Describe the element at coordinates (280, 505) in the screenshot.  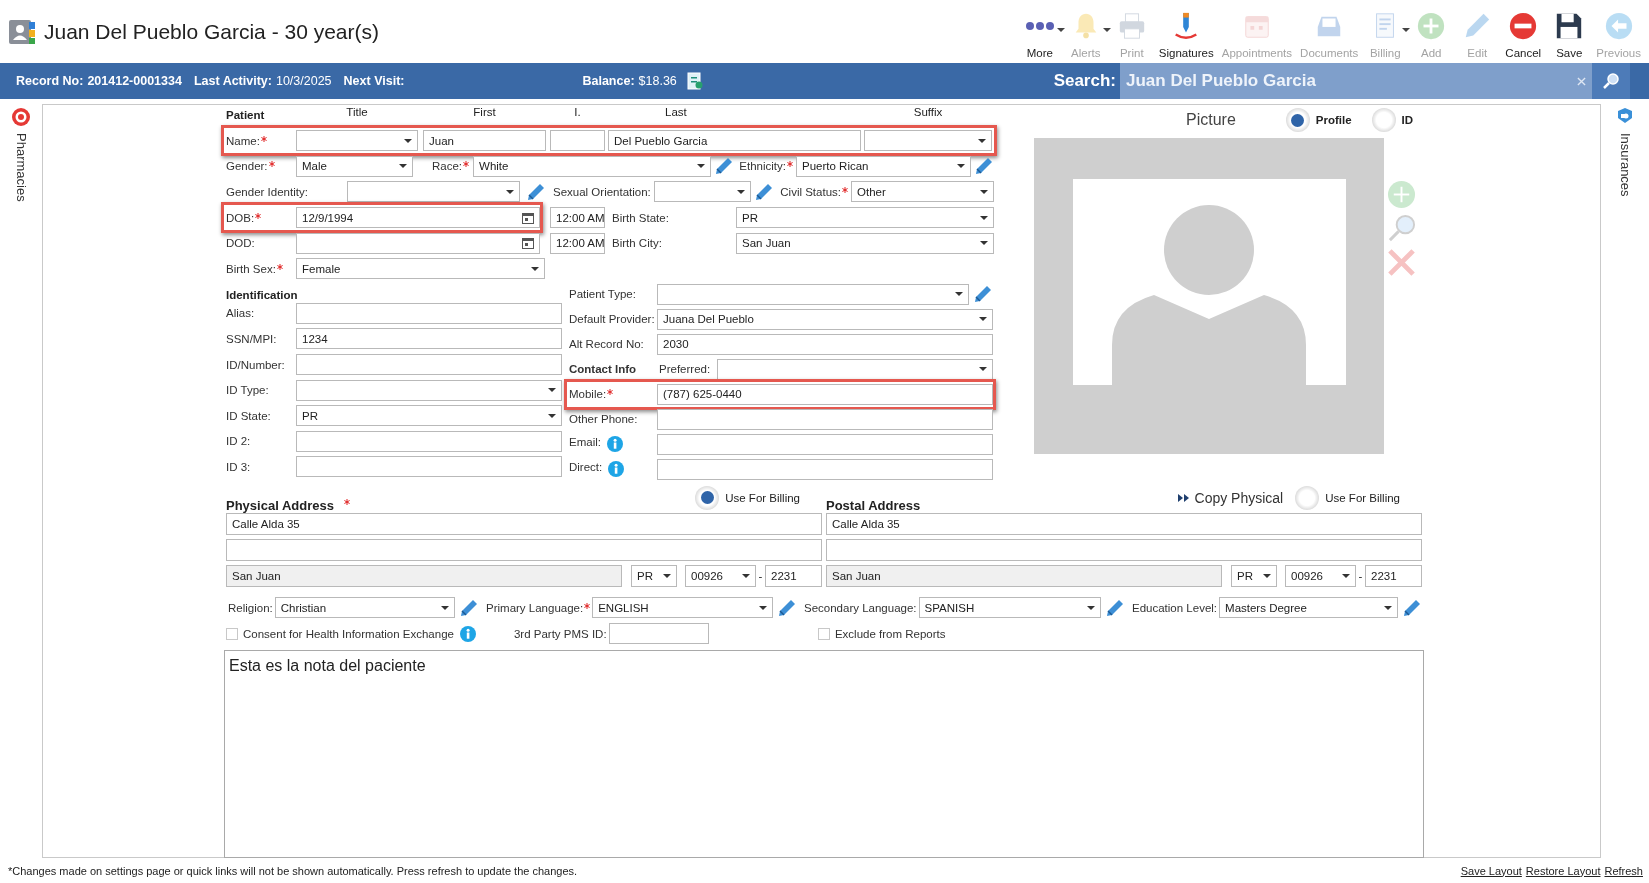
I see `section-heading: Physical Address` at that location.